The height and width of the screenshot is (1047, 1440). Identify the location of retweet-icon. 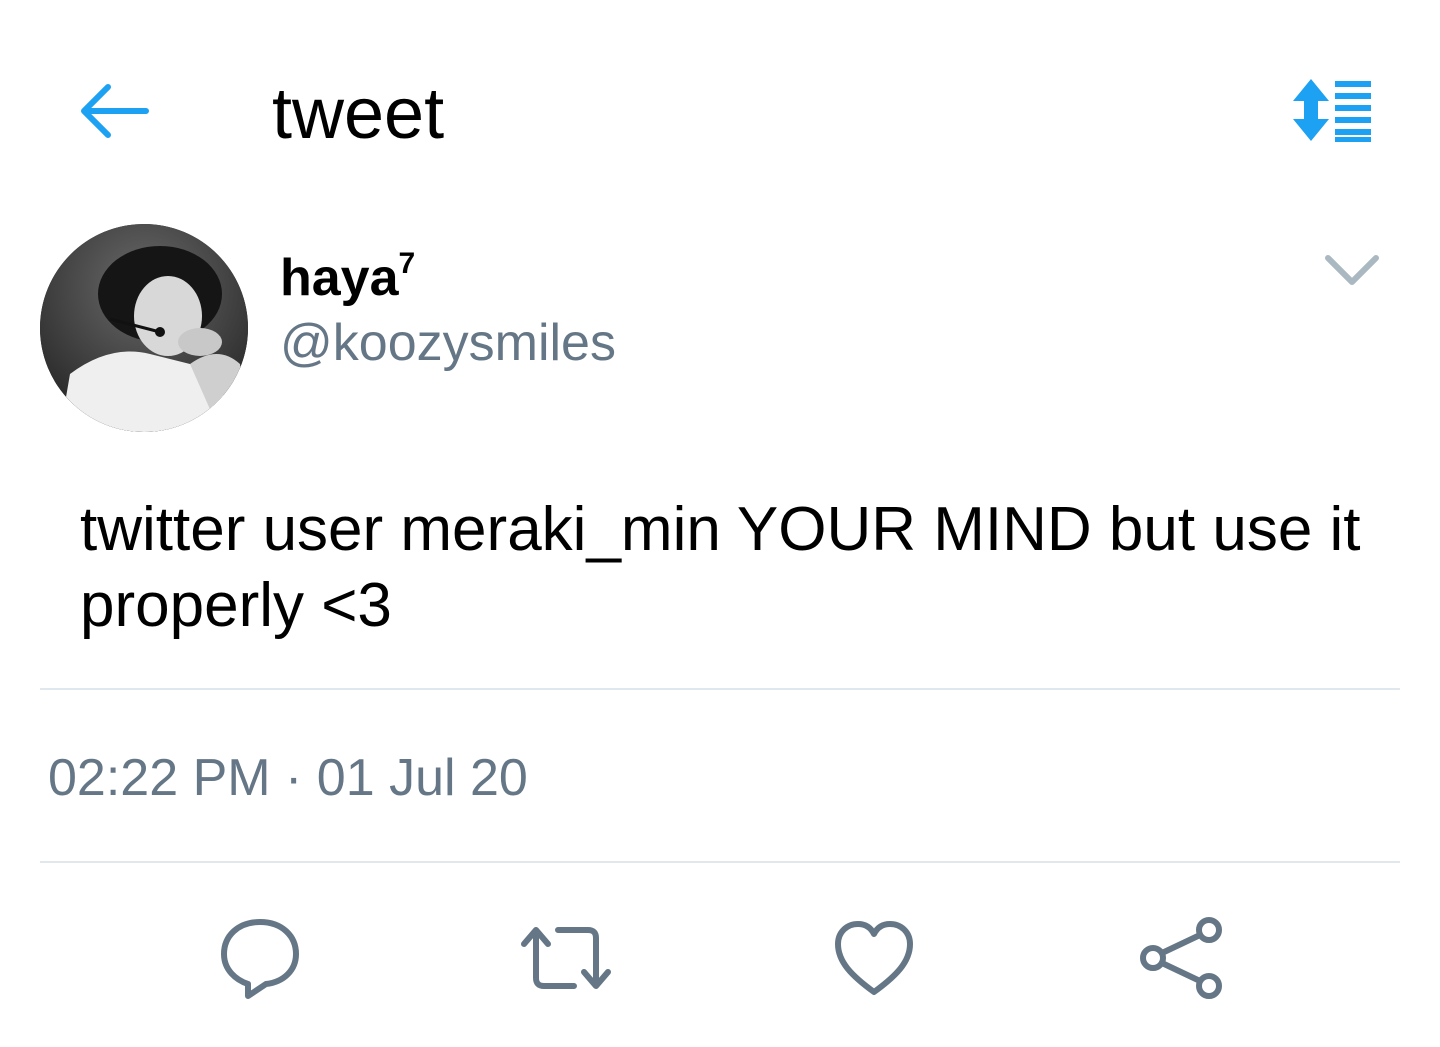
(566, 960).